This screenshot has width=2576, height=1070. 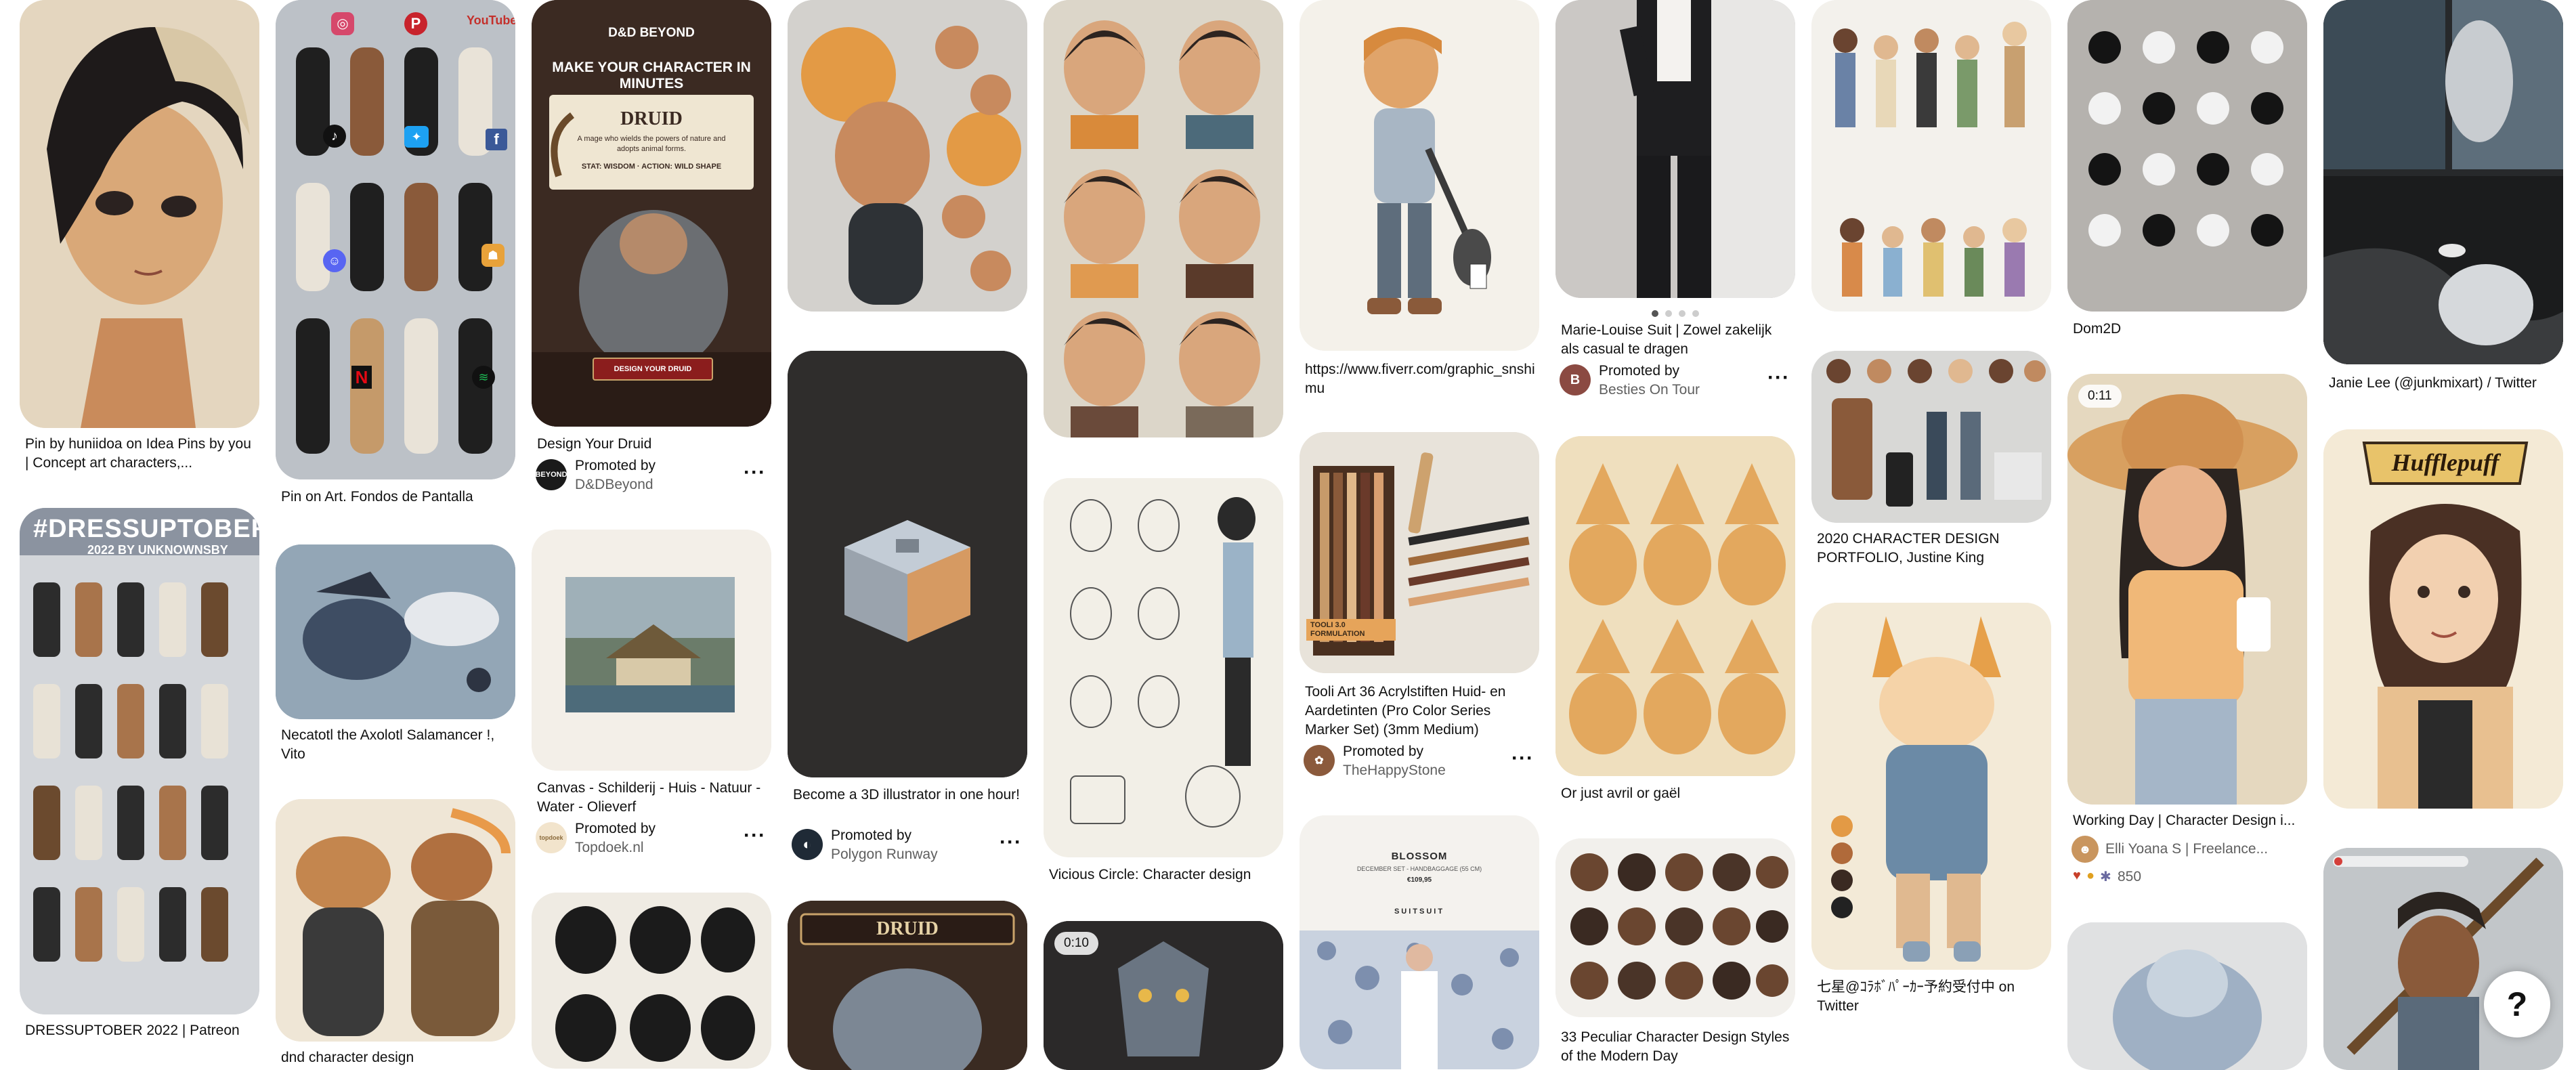 What do you see at coordinates (1420, 379) in the screenshot?
I see `pin-title: https://www.fiverr.com/graphic_snshimu` at bounding box center [1420, 379].